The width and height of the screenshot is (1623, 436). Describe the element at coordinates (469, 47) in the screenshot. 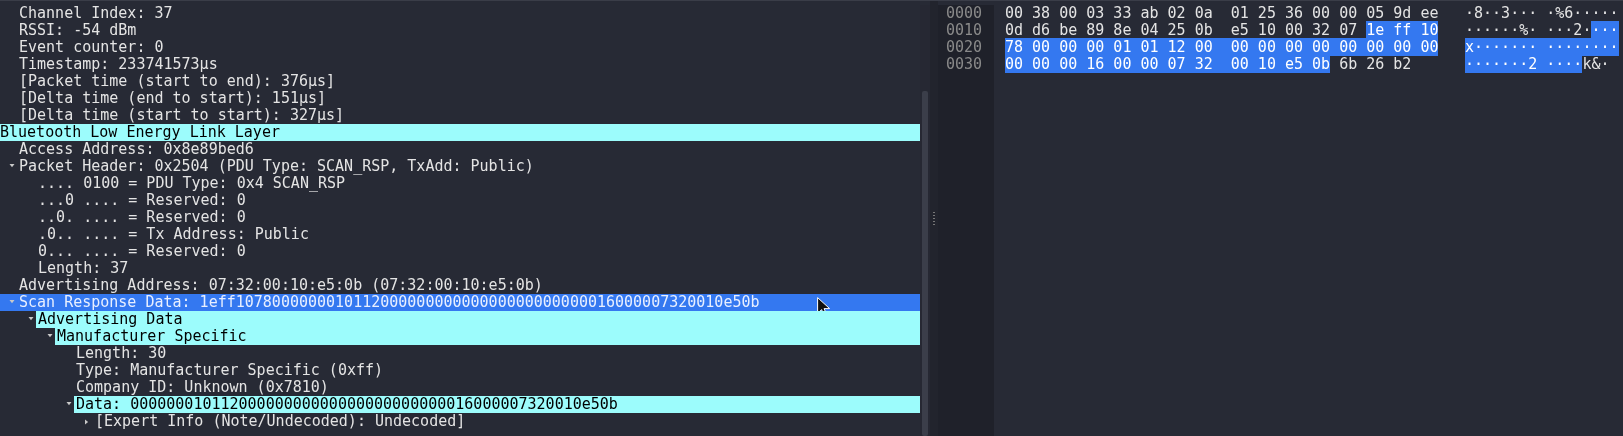

I see `tree-item: Event counter: 0` at that location.